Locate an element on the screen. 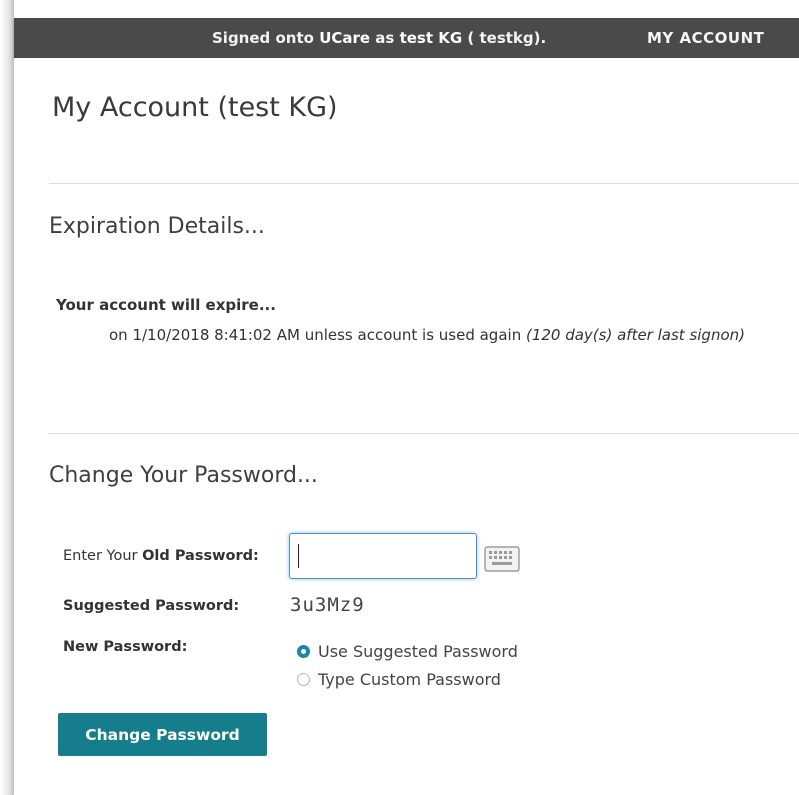 The image size is (799, 795). old-password-label: Enter Your Old Password: is located at coordinates (161, 556).